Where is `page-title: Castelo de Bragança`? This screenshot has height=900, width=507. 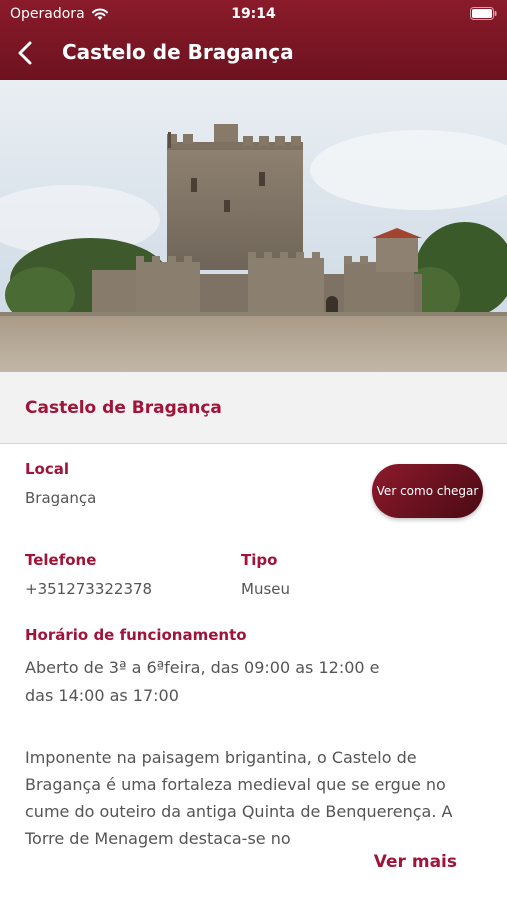 page-title: Castelo de Bragança is located at coordinates (178, 52).